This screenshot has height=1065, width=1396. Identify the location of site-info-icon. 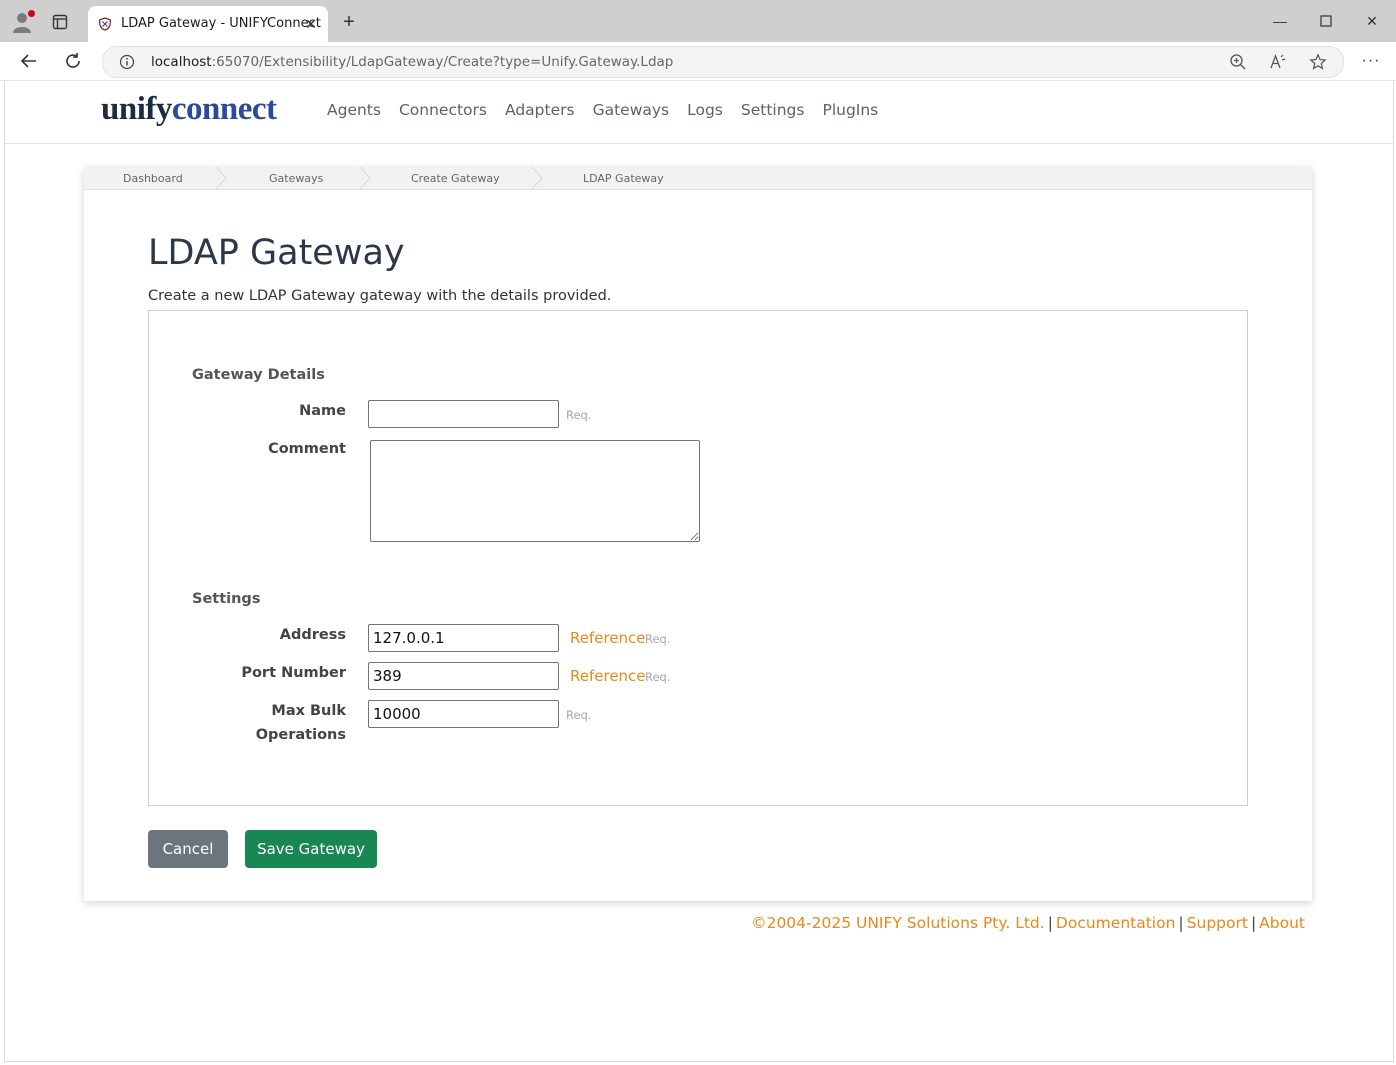
(127, 62).